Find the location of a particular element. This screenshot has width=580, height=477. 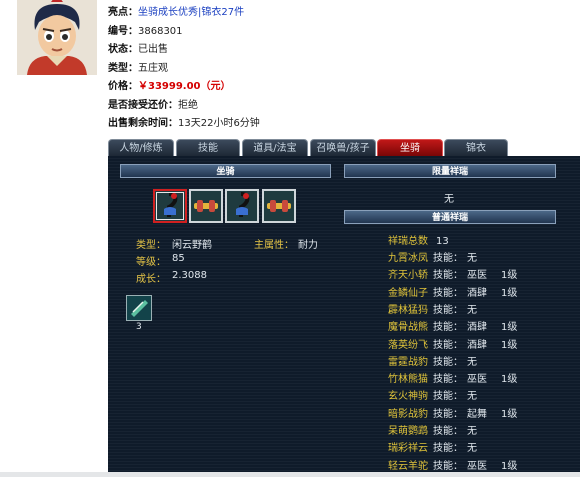

highlight-row: 亮点：坐骑成长优秀|锦衣27件 is located at coordinates (184, 13).